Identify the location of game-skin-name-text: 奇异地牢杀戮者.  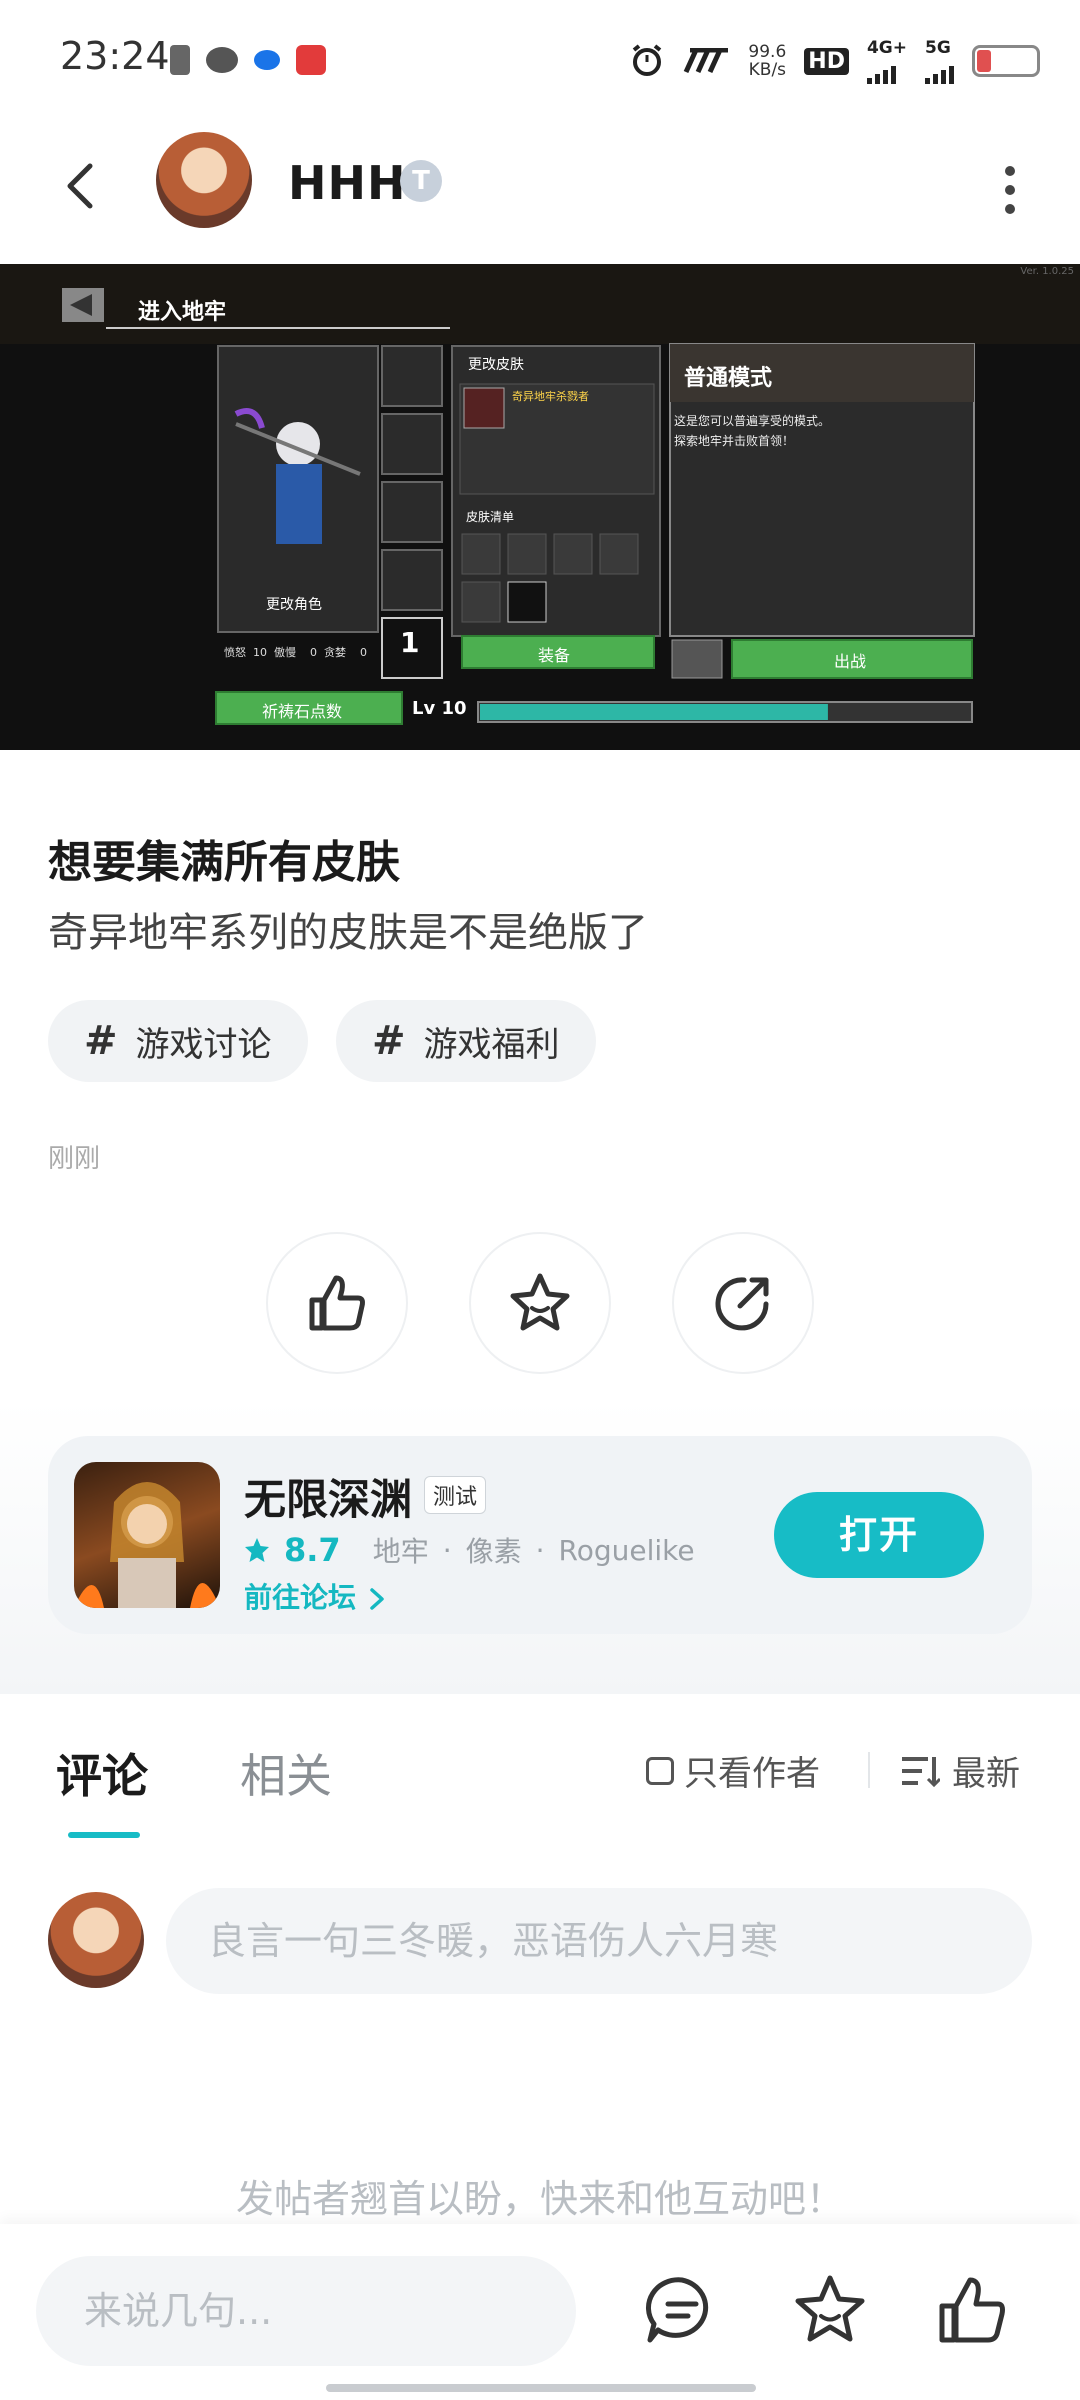
(550, 396).